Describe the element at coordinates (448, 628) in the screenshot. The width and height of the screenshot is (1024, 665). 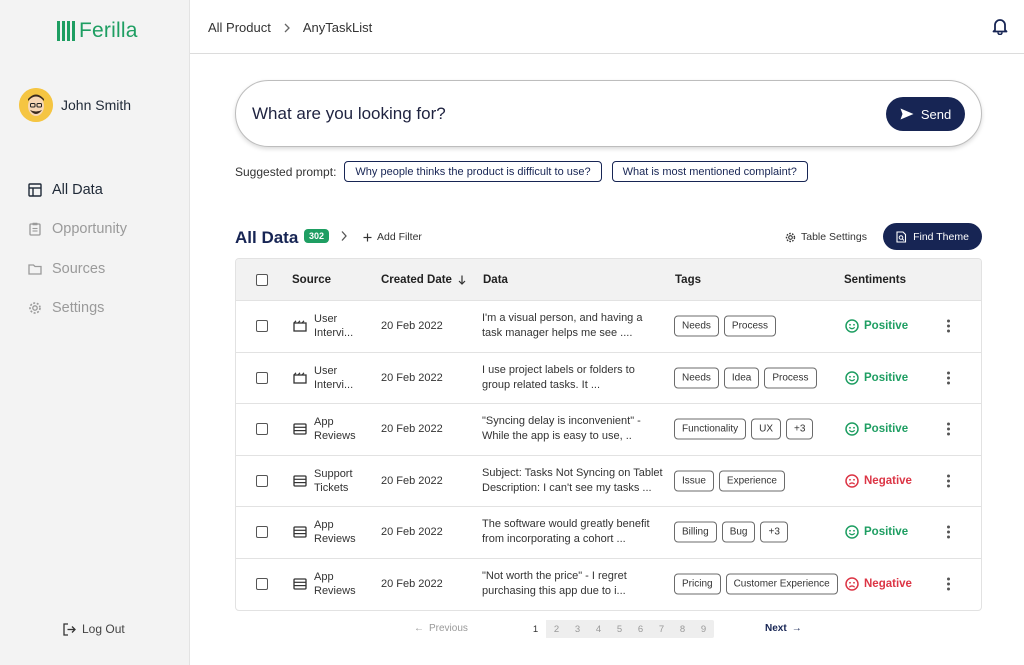
I see `previous-label: Previous` at that location.